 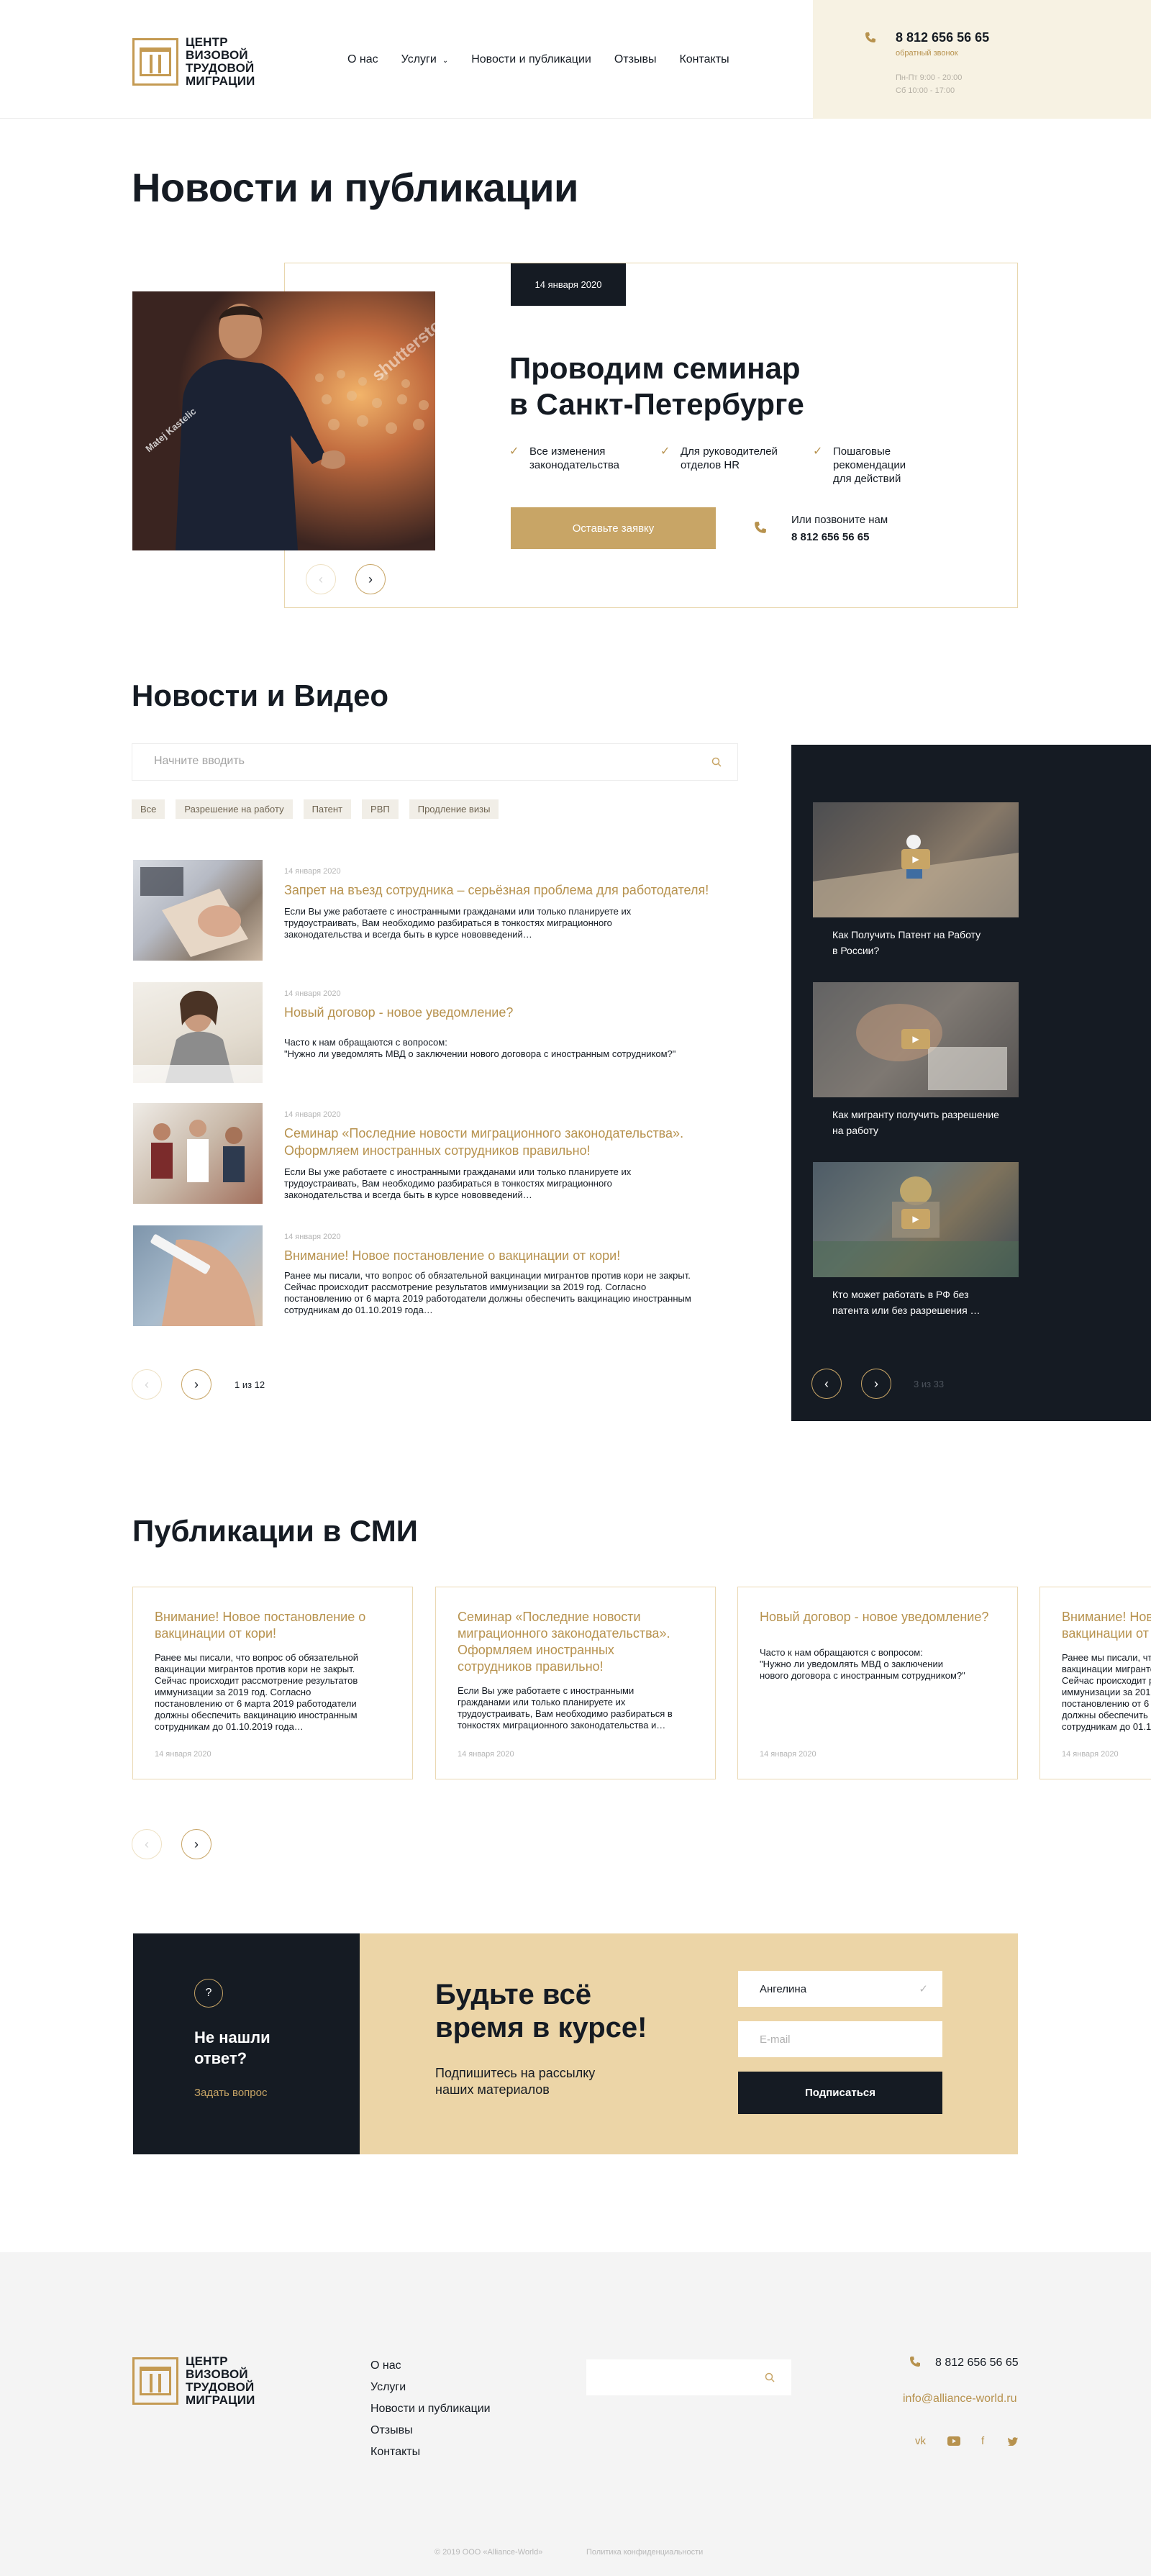 I want to click on video-prev-button: ‹, so click(x=826, y=1384).